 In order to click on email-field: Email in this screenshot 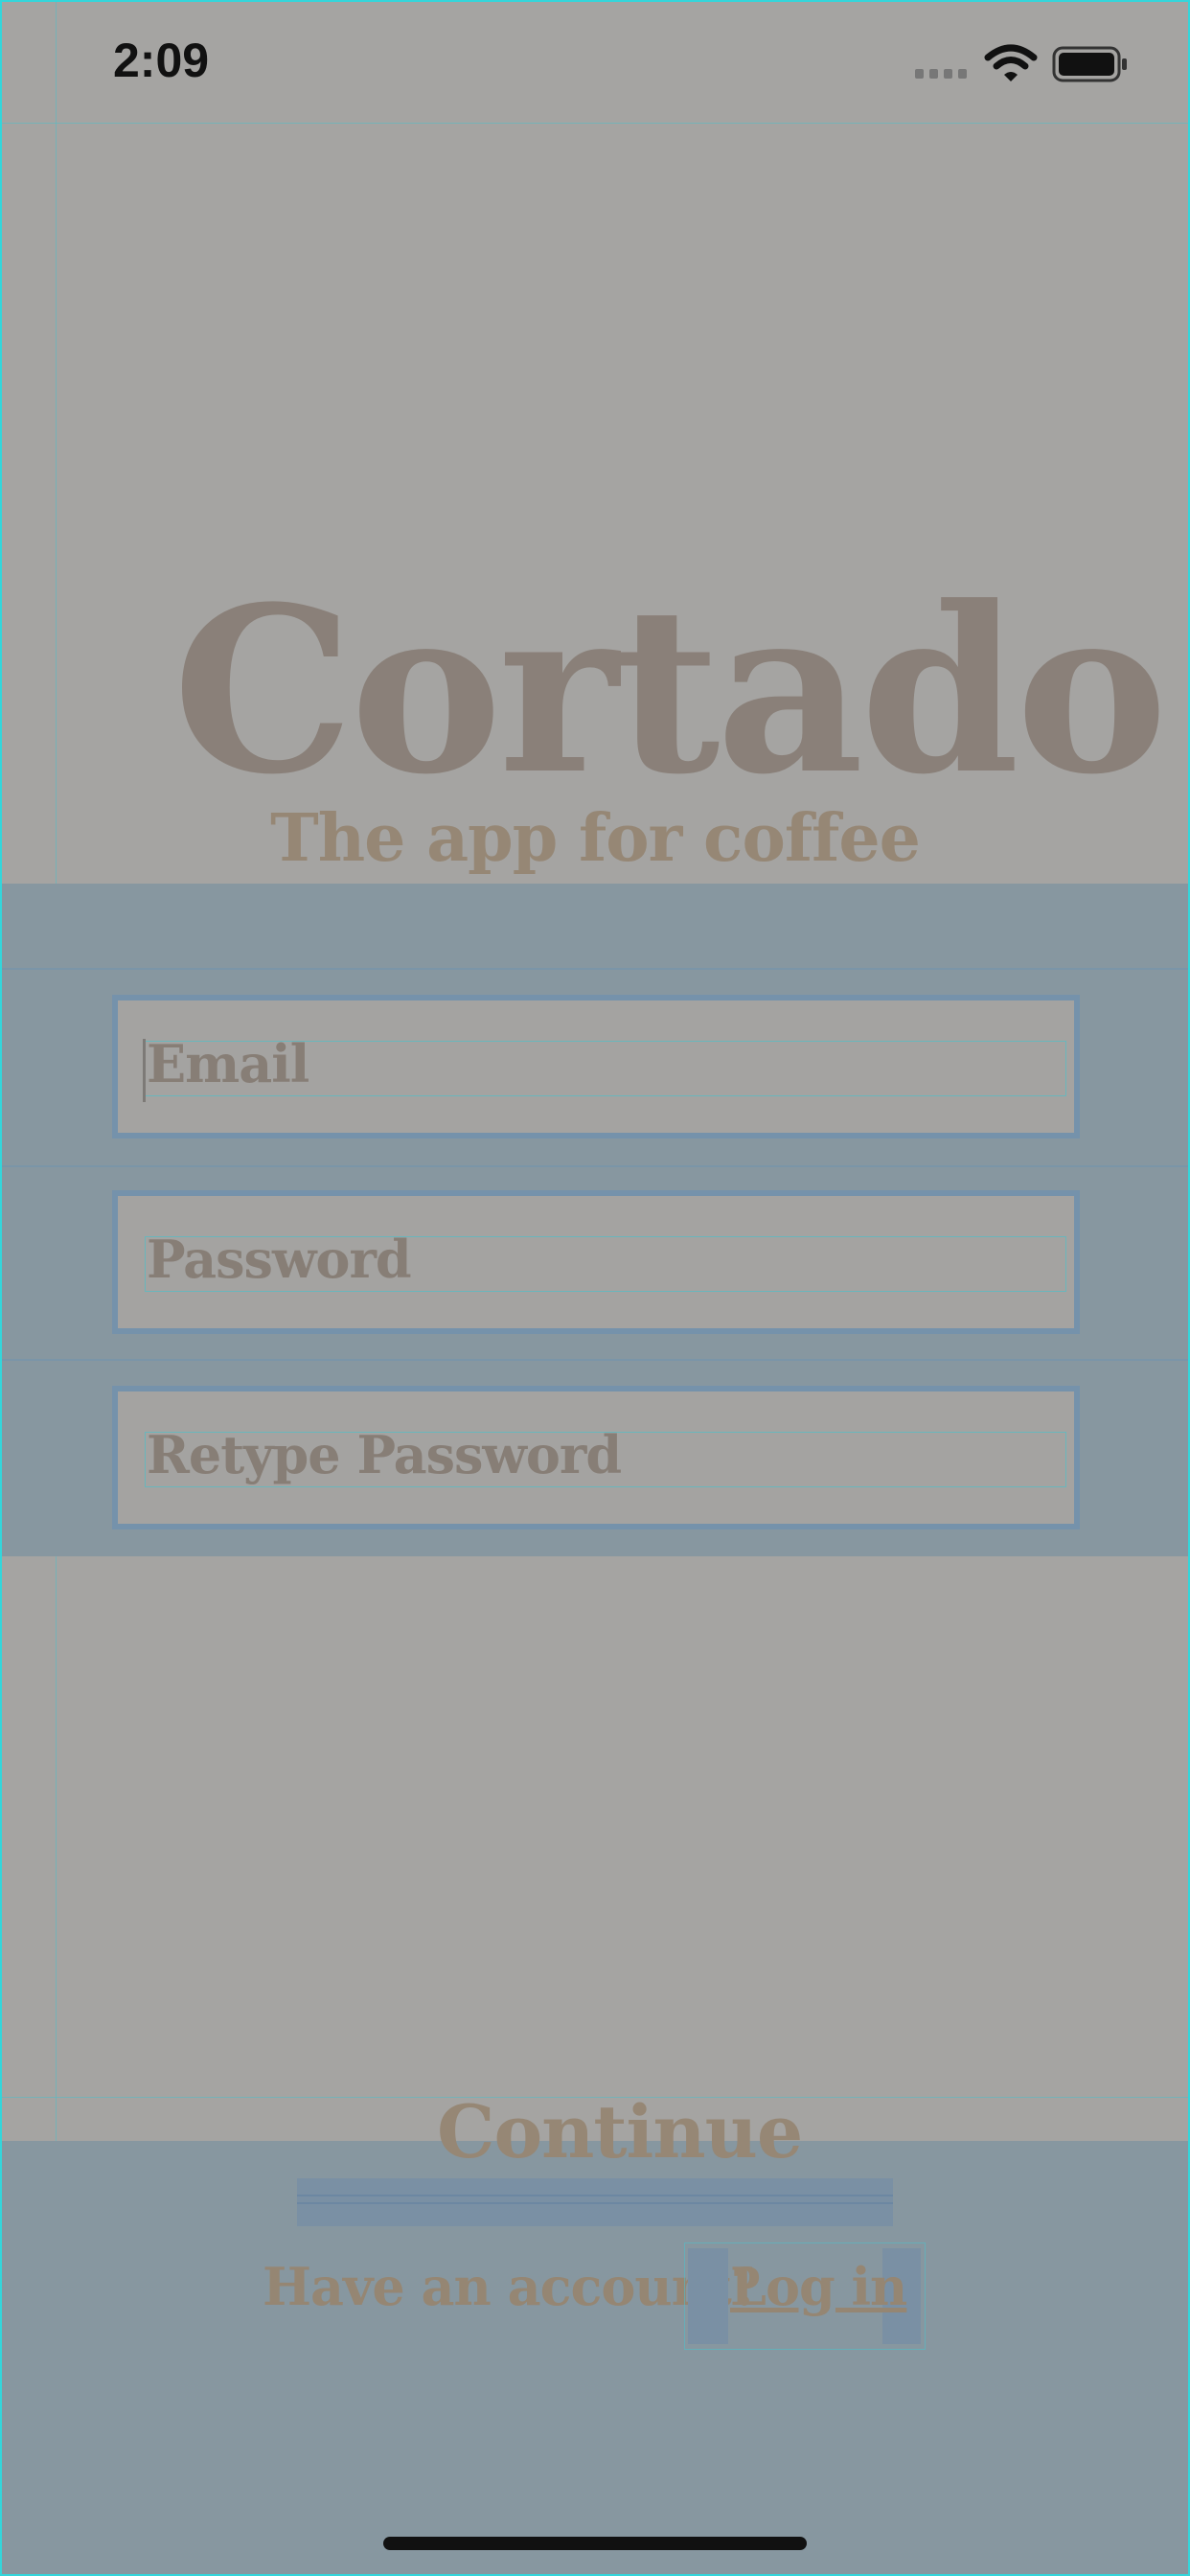, I will do `click(596, 1066)`.